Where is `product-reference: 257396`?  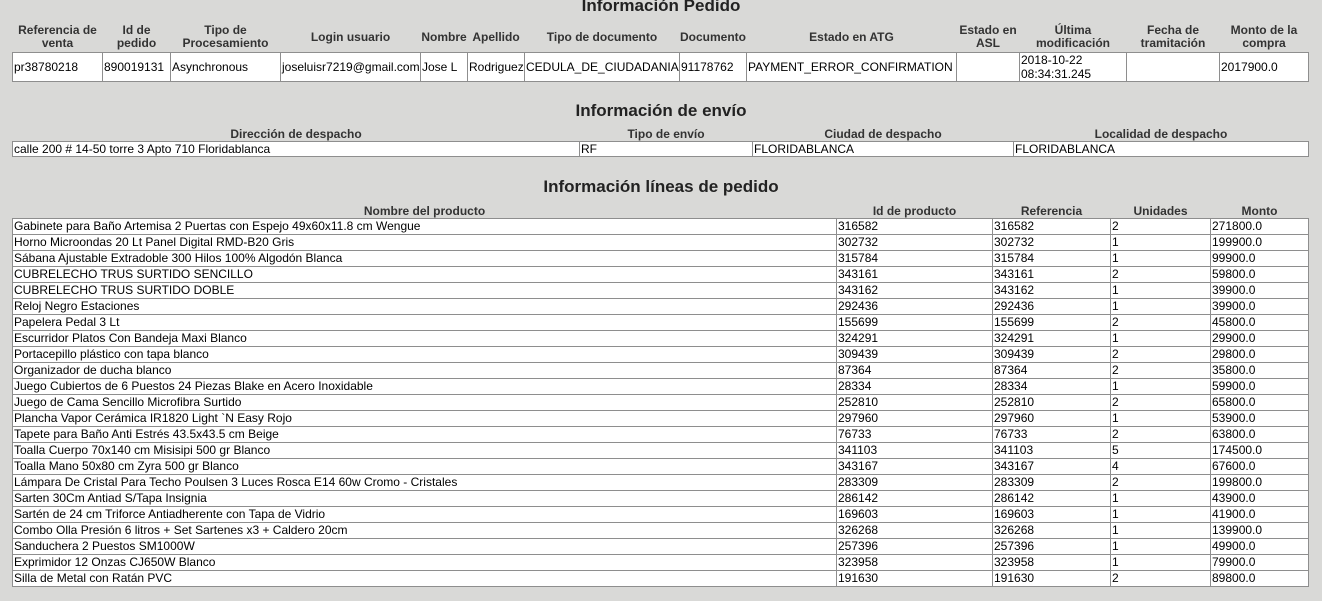 product-reference: 257396 is located at coordinates (1051, 546).